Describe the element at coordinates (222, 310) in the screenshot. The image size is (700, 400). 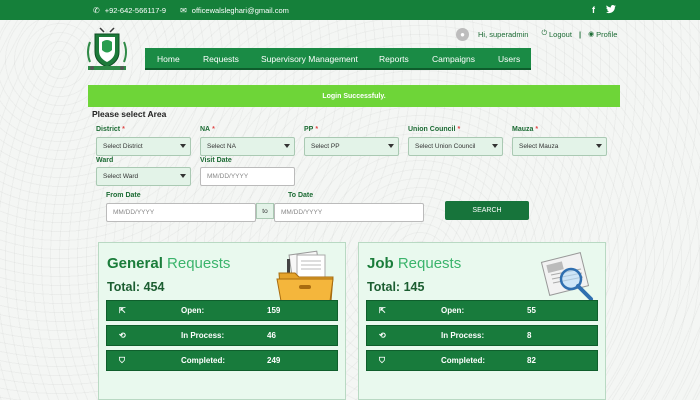
I see `general-open-row: ⇱ Open: 159` at that location.